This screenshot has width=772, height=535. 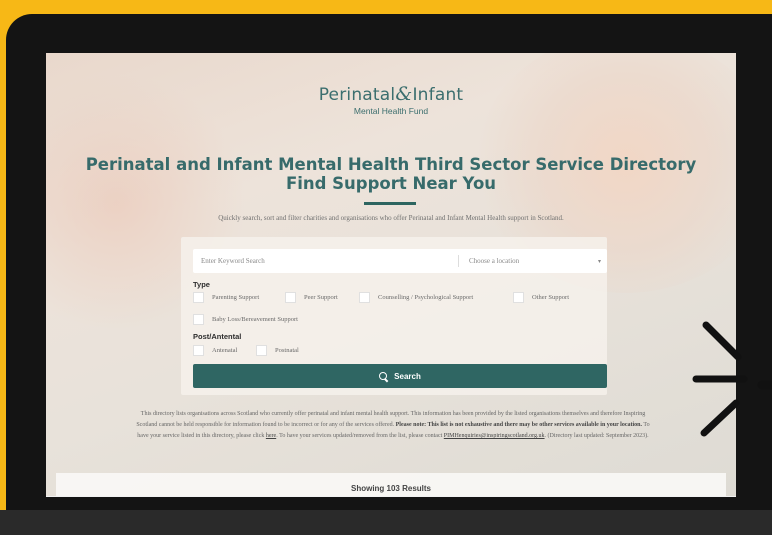 What do you see at coordinates (426, 297) in the screenshot?
I see `checkbox-label: Counselling / Psychological Support` at bounding box center [426, 297].